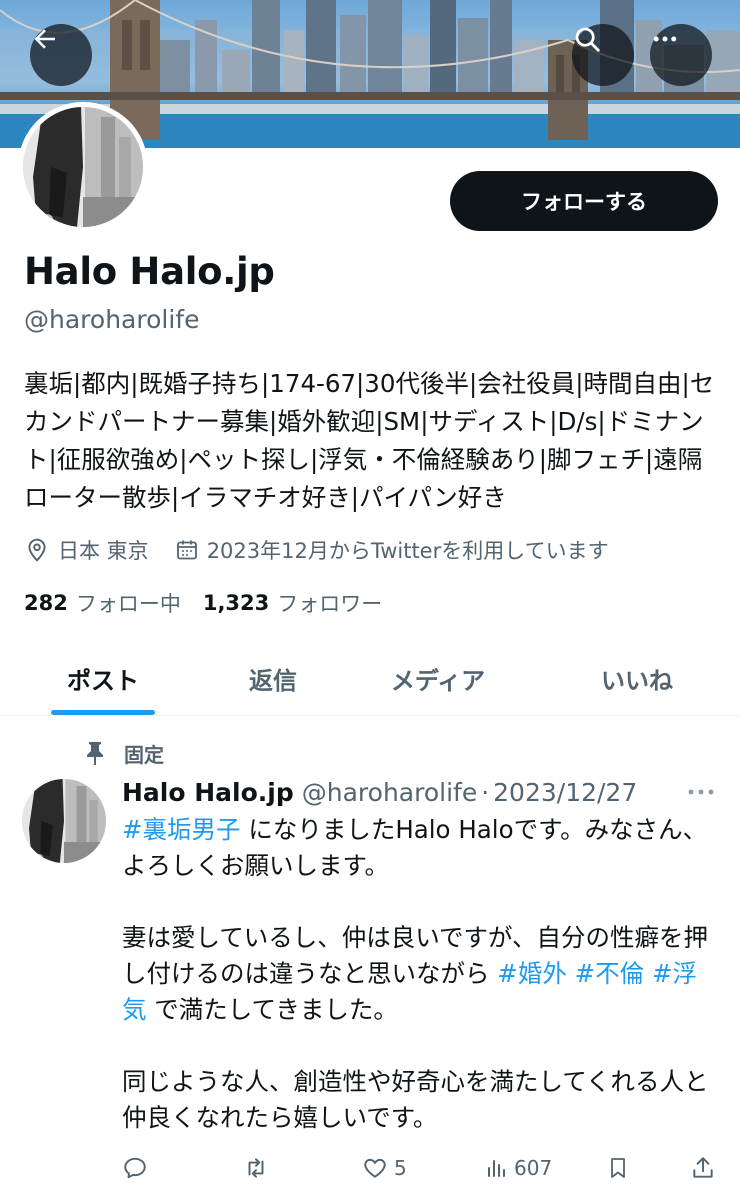 This screenshot has width=740, height=1200. Describe the element at coordinates (112, 319) in the screenshot. I see `profile-handle: @haroharolife` at that location.